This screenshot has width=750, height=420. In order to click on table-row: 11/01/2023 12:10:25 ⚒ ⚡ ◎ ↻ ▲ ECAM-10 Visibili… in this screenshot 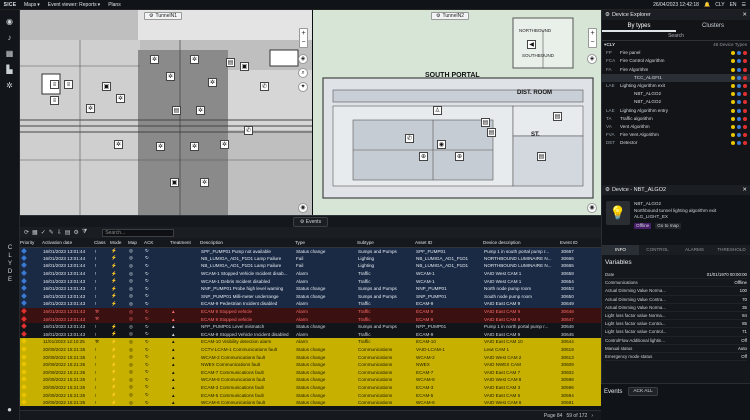, I will do `click(310, 342)`.